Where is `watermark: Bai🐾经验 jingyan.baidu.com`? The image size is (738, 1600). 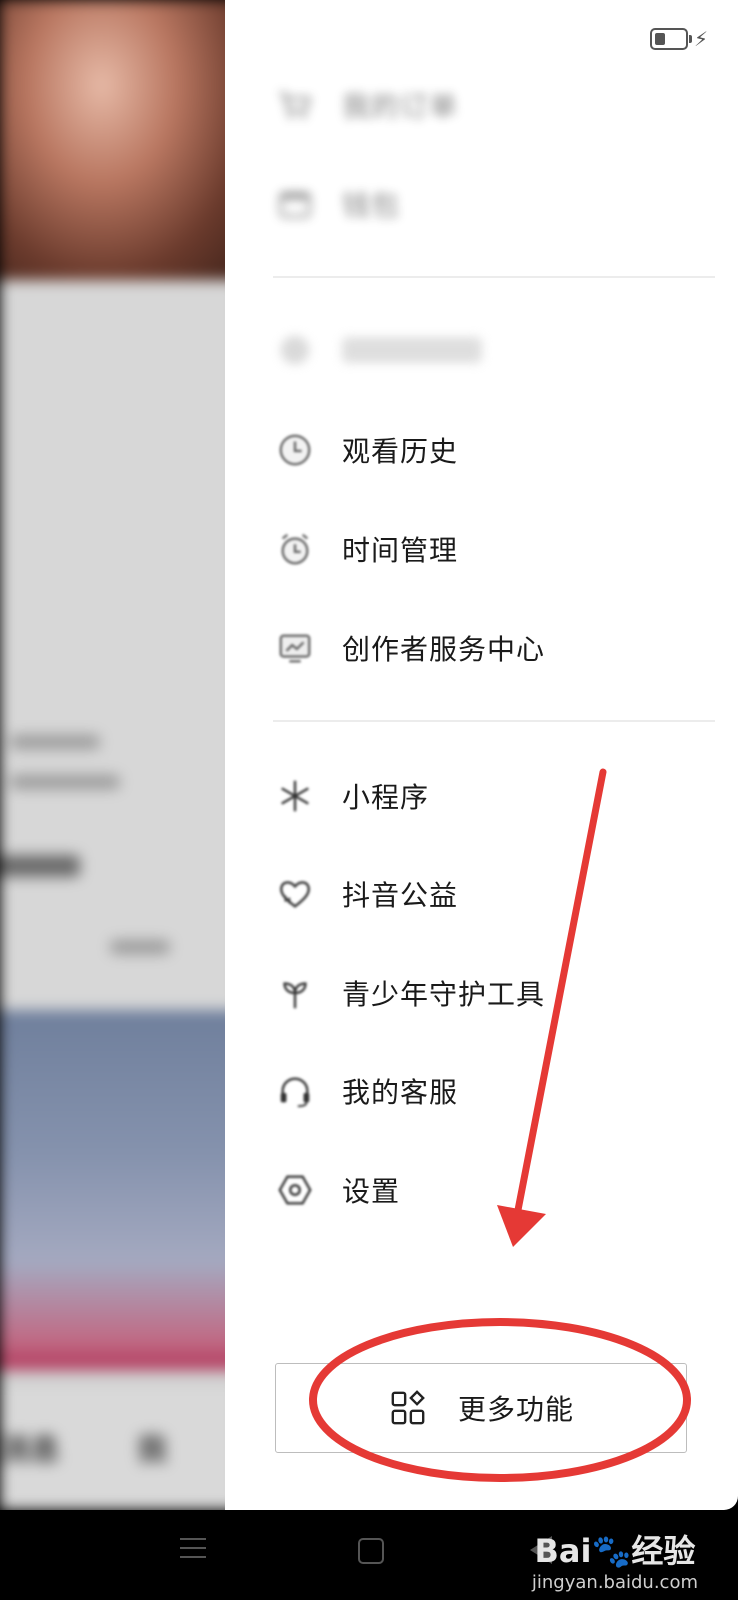 watermark: Bai🐾经验 jingyan.baidu.com is located at coordinates (615, 1559).